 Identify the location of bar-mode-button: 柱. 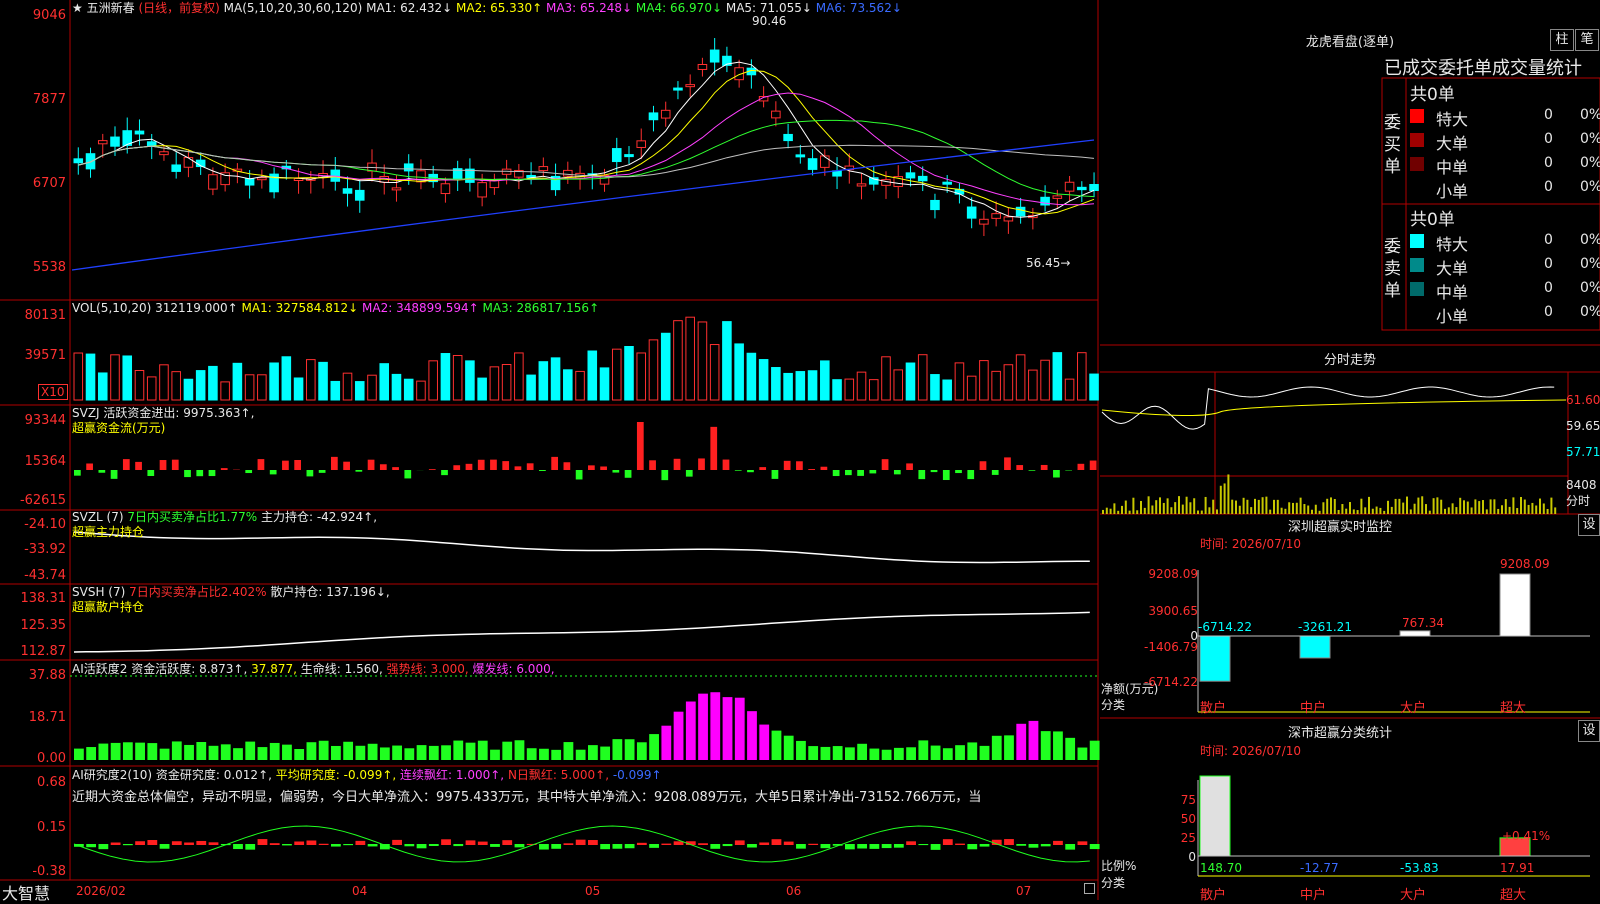
(1562, 40).